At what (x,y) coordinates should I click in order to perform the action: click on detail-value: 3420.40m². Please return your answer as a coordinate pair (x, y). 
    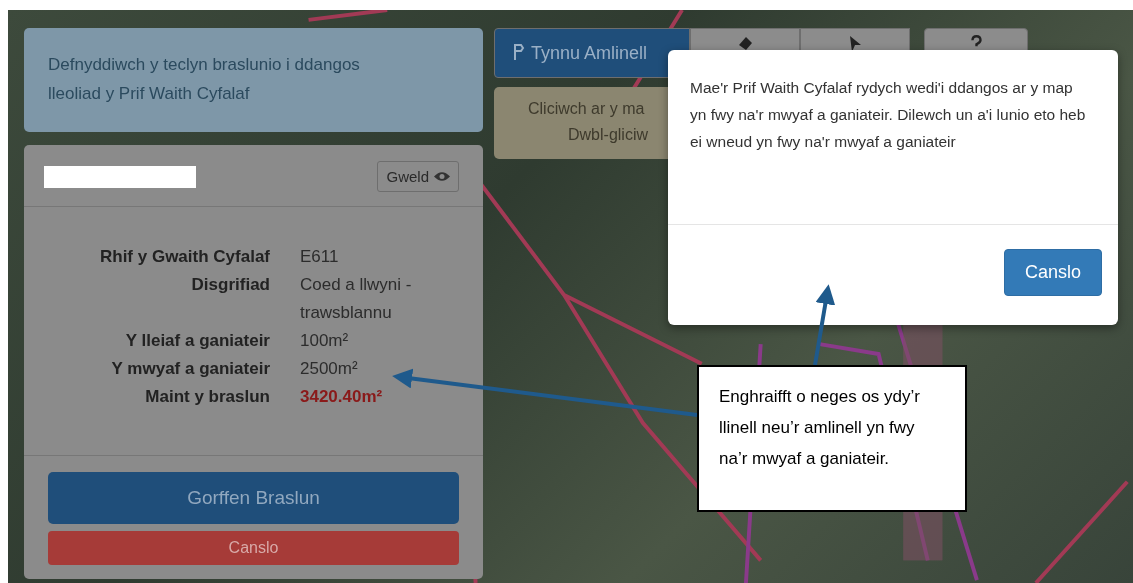
    Looking at the image, I should click on (342, 397).